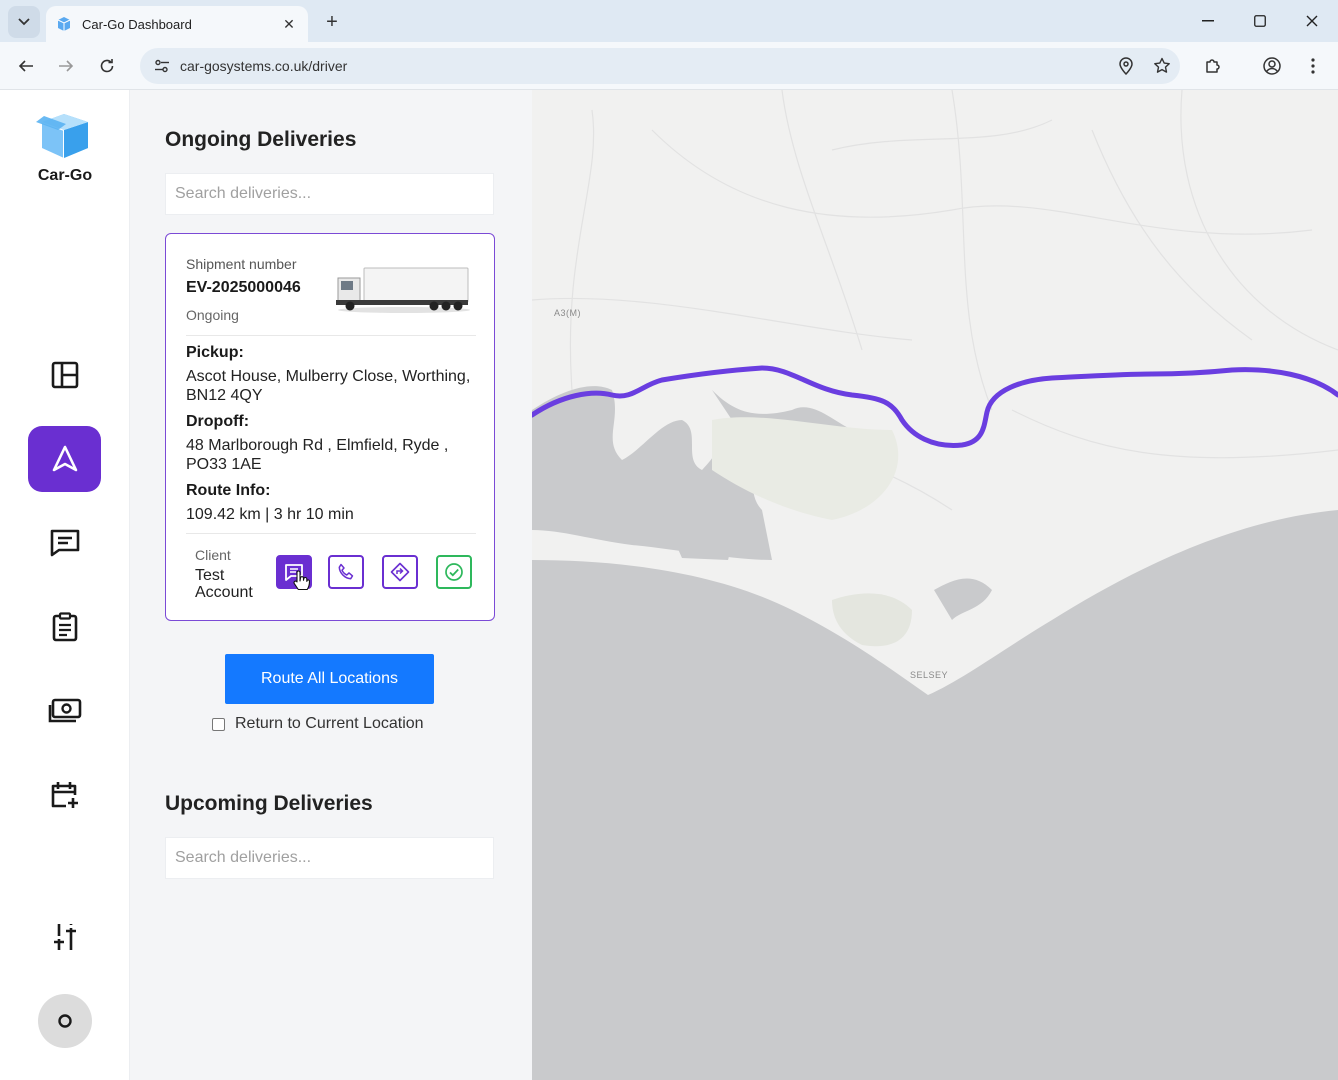  Describe the element at coordinates (261, 139) in the screenshot. I see `ongoing-title: Ongoing Deliveries` at that location.